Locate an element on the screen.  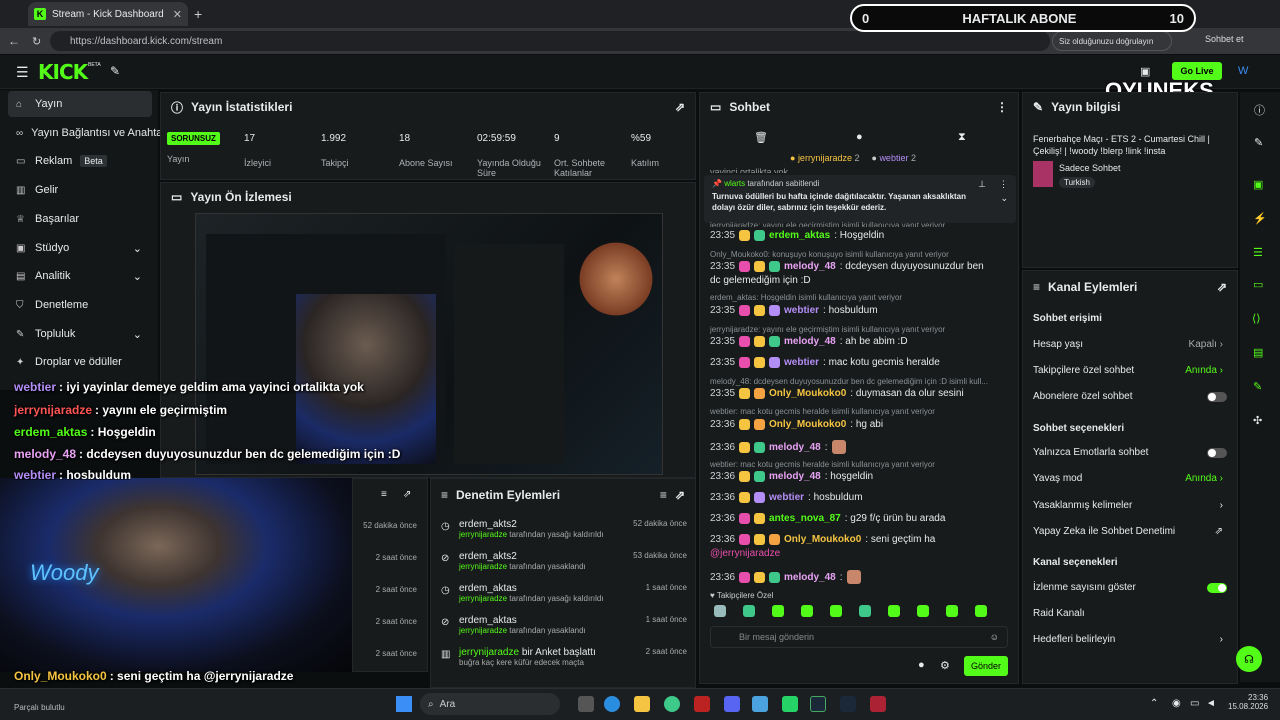
network-icon: ▭ is located at coordinates (1194, 703).